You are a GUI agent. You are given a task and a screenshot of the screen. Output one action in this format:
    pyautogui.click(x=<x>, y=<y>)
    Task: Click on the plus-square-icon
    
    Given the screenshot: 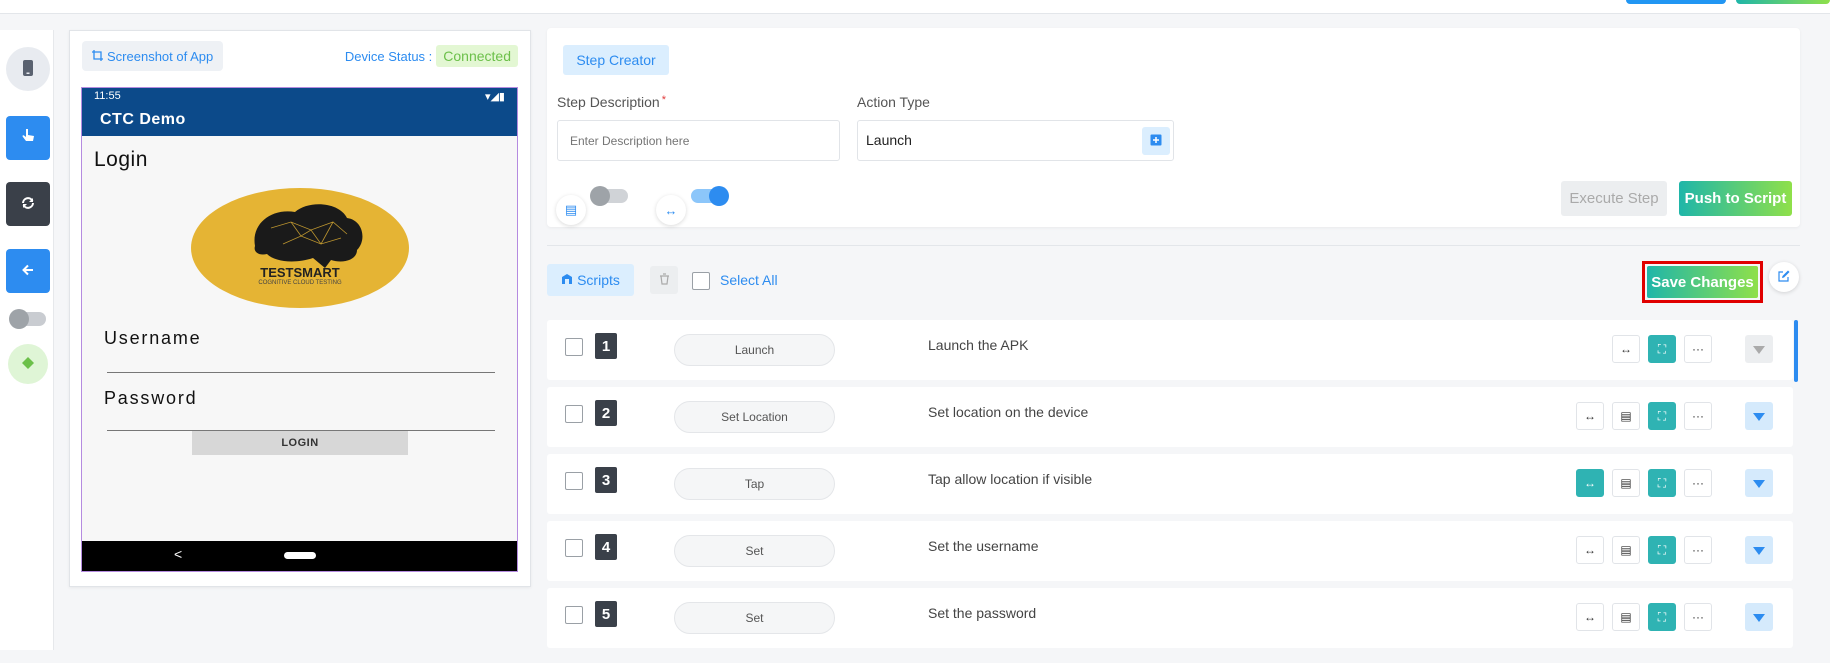 What is the action you would take?
    pyautogui.click(x=1156, y=141)
    